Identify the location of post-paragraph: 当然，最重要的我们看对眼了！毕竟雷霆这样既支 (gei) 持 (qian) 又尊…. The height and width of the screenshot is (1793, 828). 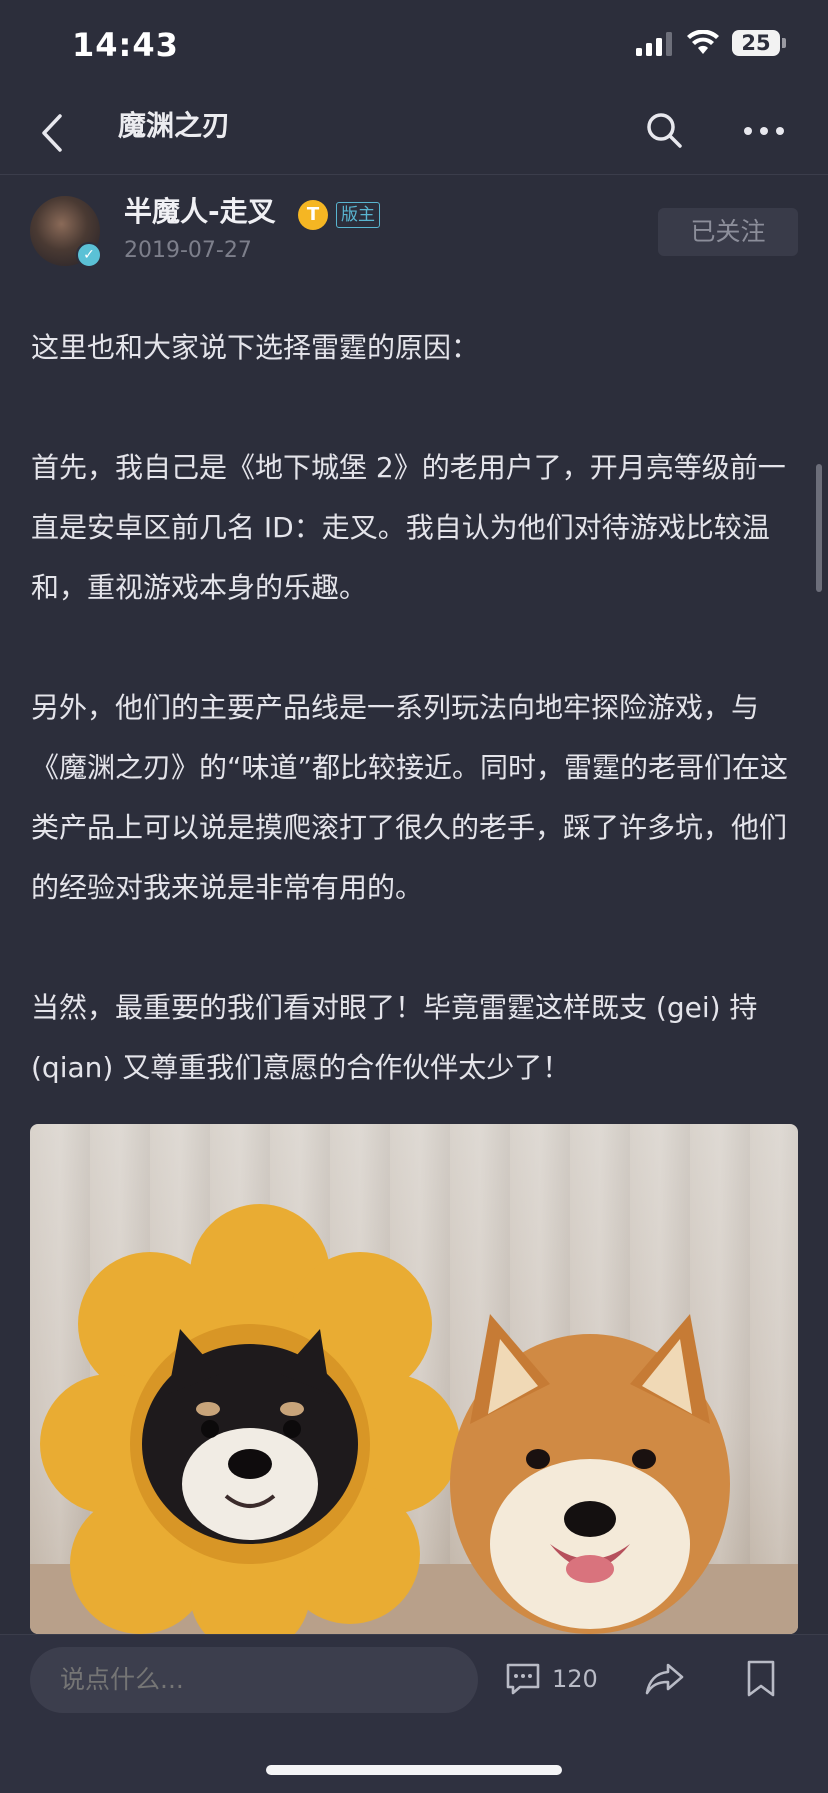
(394, 1037).